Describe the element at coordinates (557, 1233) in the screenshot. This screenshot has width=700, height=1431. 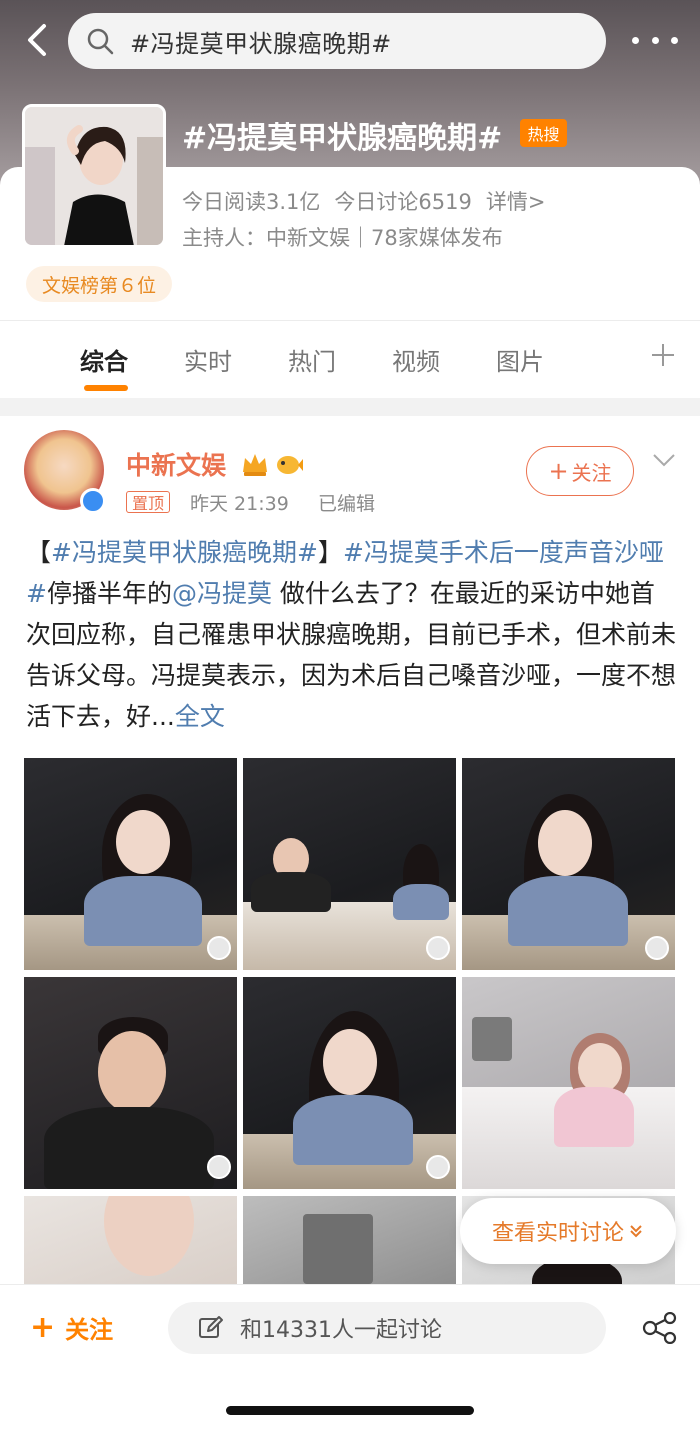
I see `live-discussion-label: 查看实时讨论` at that location.